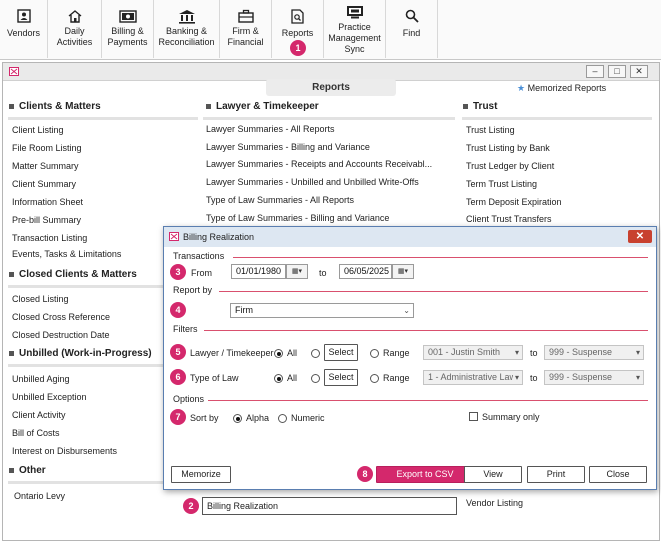  I want to click on memorize-button: Memorize, so click(201, 474).